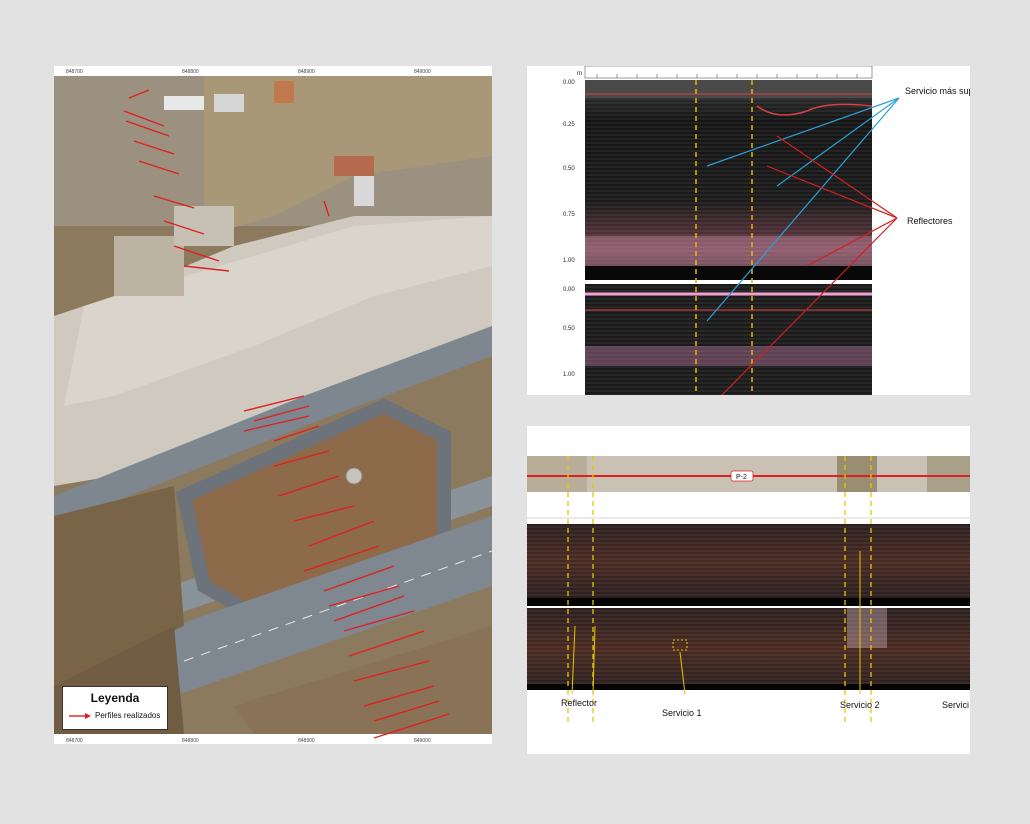  I want to click on legend-entry: Perfiles realizados, so click(114, 715).